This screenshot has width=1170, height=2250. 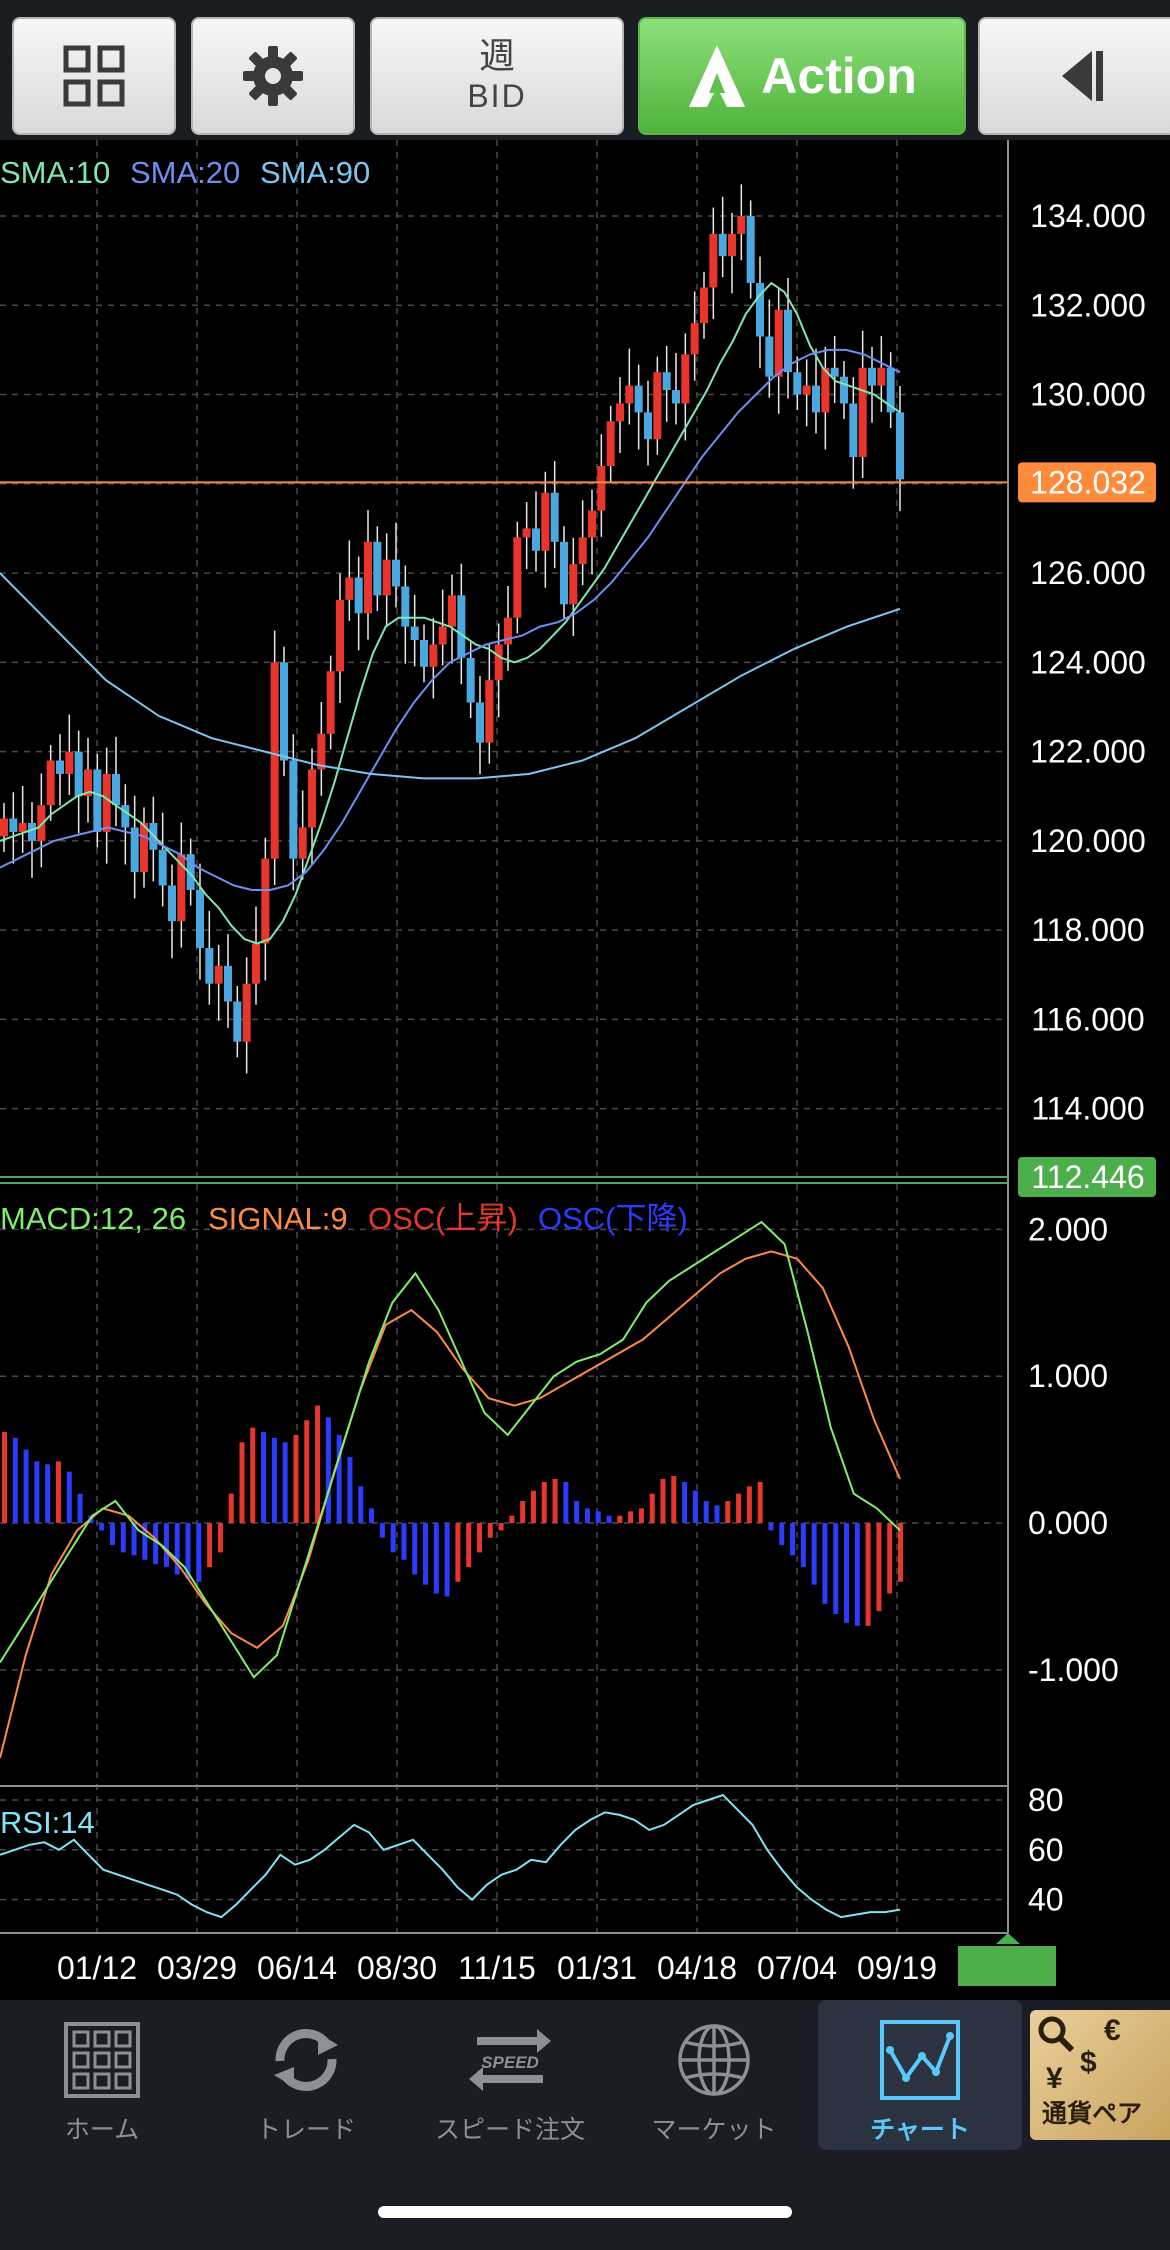 I want to click on price-tick-label: 134.000, so click(x=1088, y=216).